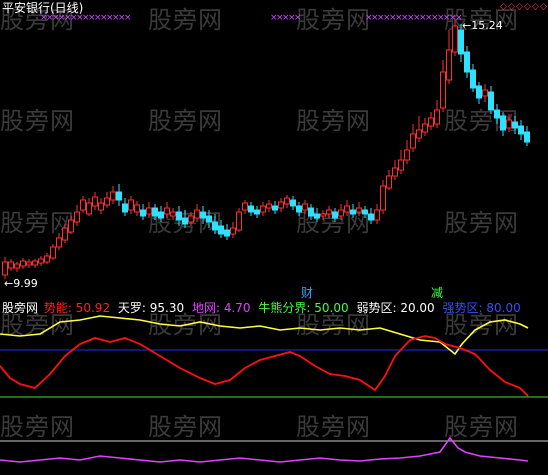 The width and height of the screenshot is (548, 475). I want to click on indicator-tianluo: 天罗: 95.30, so click(151, 308).